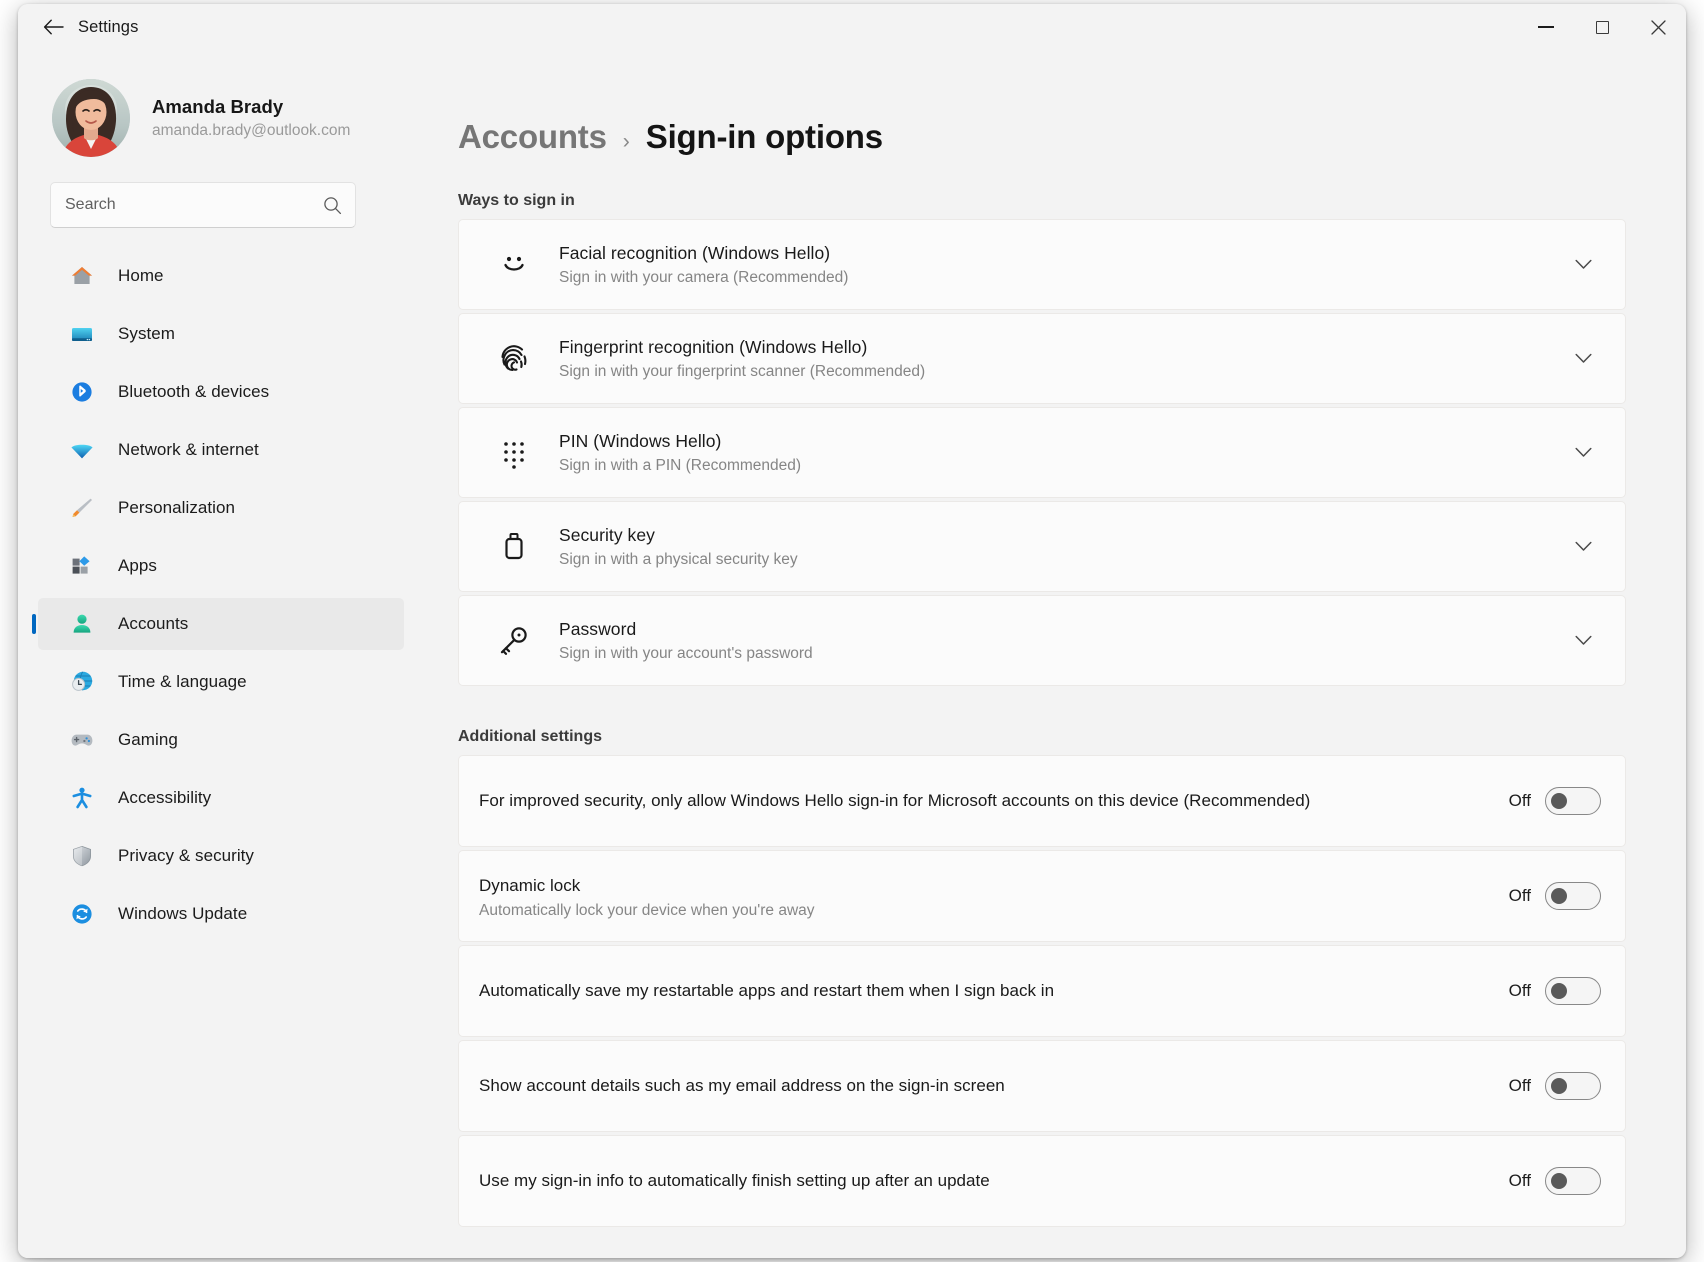 The width and height of the screenshot is (1704, 1262). What do you see at coordinates (218, 106) in the screenshot?
I see `profile-name: Amanda Brady` at bounding box center [218, 106].